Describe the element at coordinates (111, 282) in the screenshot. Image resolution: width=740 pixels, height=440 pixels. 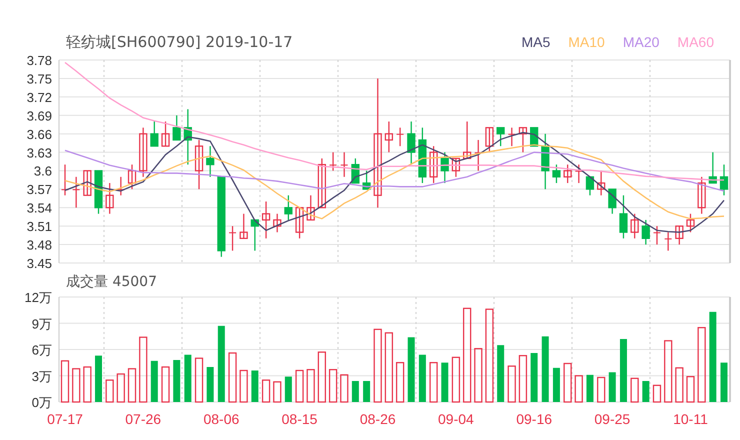
I see `chart-title: 成交量 45007` at that location.